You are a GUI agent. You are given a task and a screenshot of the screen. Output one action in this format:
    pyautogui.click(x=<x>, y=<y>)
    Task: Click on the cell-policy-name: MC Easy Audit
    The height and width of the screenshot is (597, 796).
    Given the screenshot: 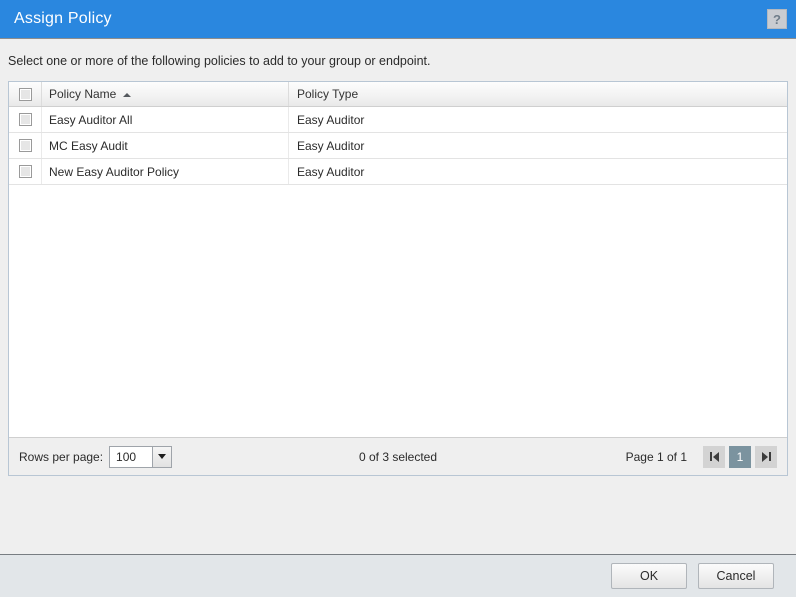 What is the action you would take?
    pyautogui.click(x=165, y=145)
    